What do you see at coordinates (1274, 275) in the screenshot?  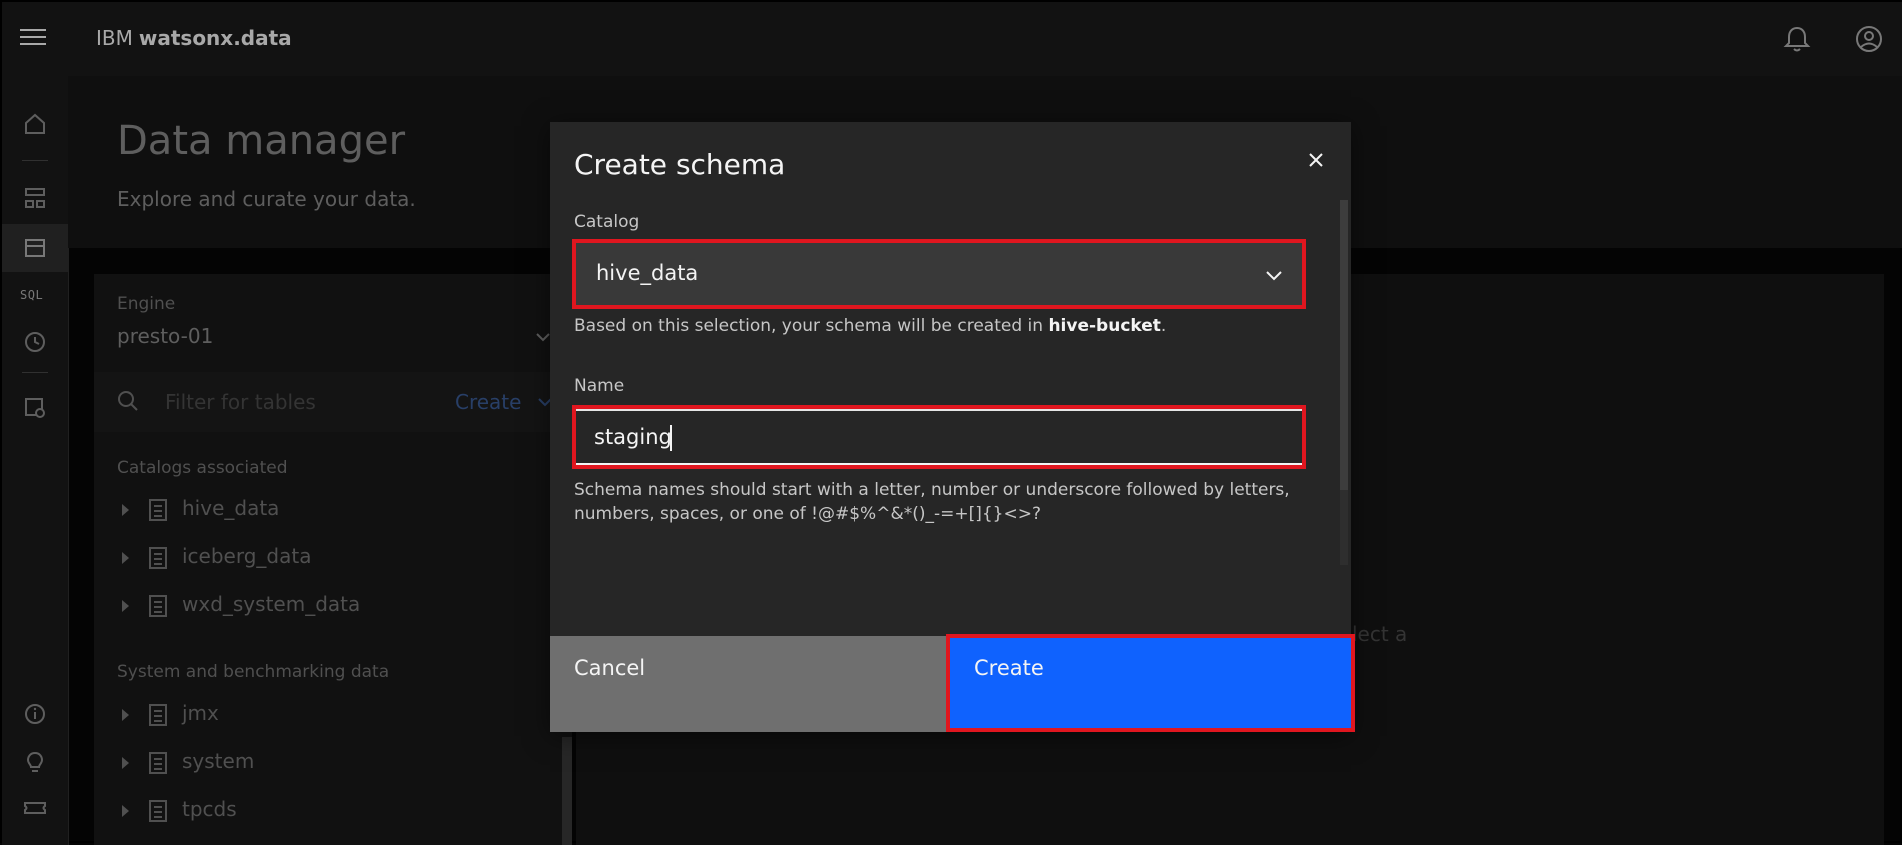 I see `chevron-down-icon` at bounding box center [1274, 275].